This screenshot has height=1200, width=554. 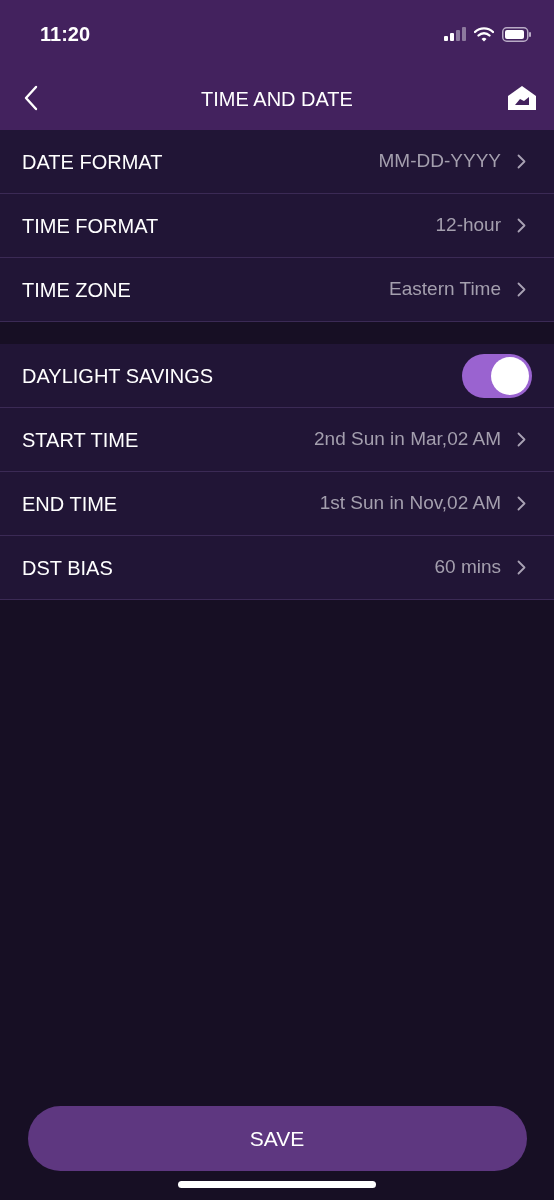 I want to click on row-label: END TIME, so click(x=70, y=504).